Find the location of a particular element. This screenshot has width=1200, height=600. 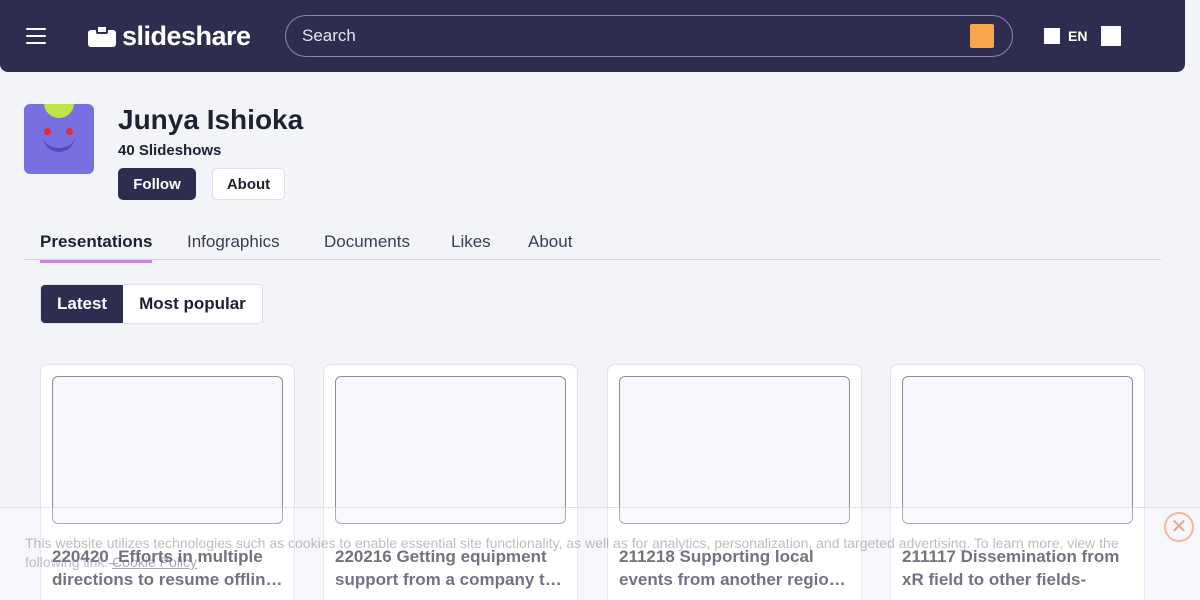

tab-infographics: Infographics is located at coordinates (233, 246).